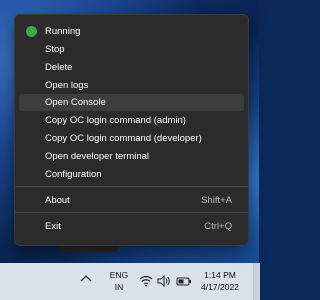 This screenshot has height=300, width=320. Describe the element at coordinates (131, 226) in the screenshot. I see `menu-item-exit: Exit Ctrl+Q` at that location.